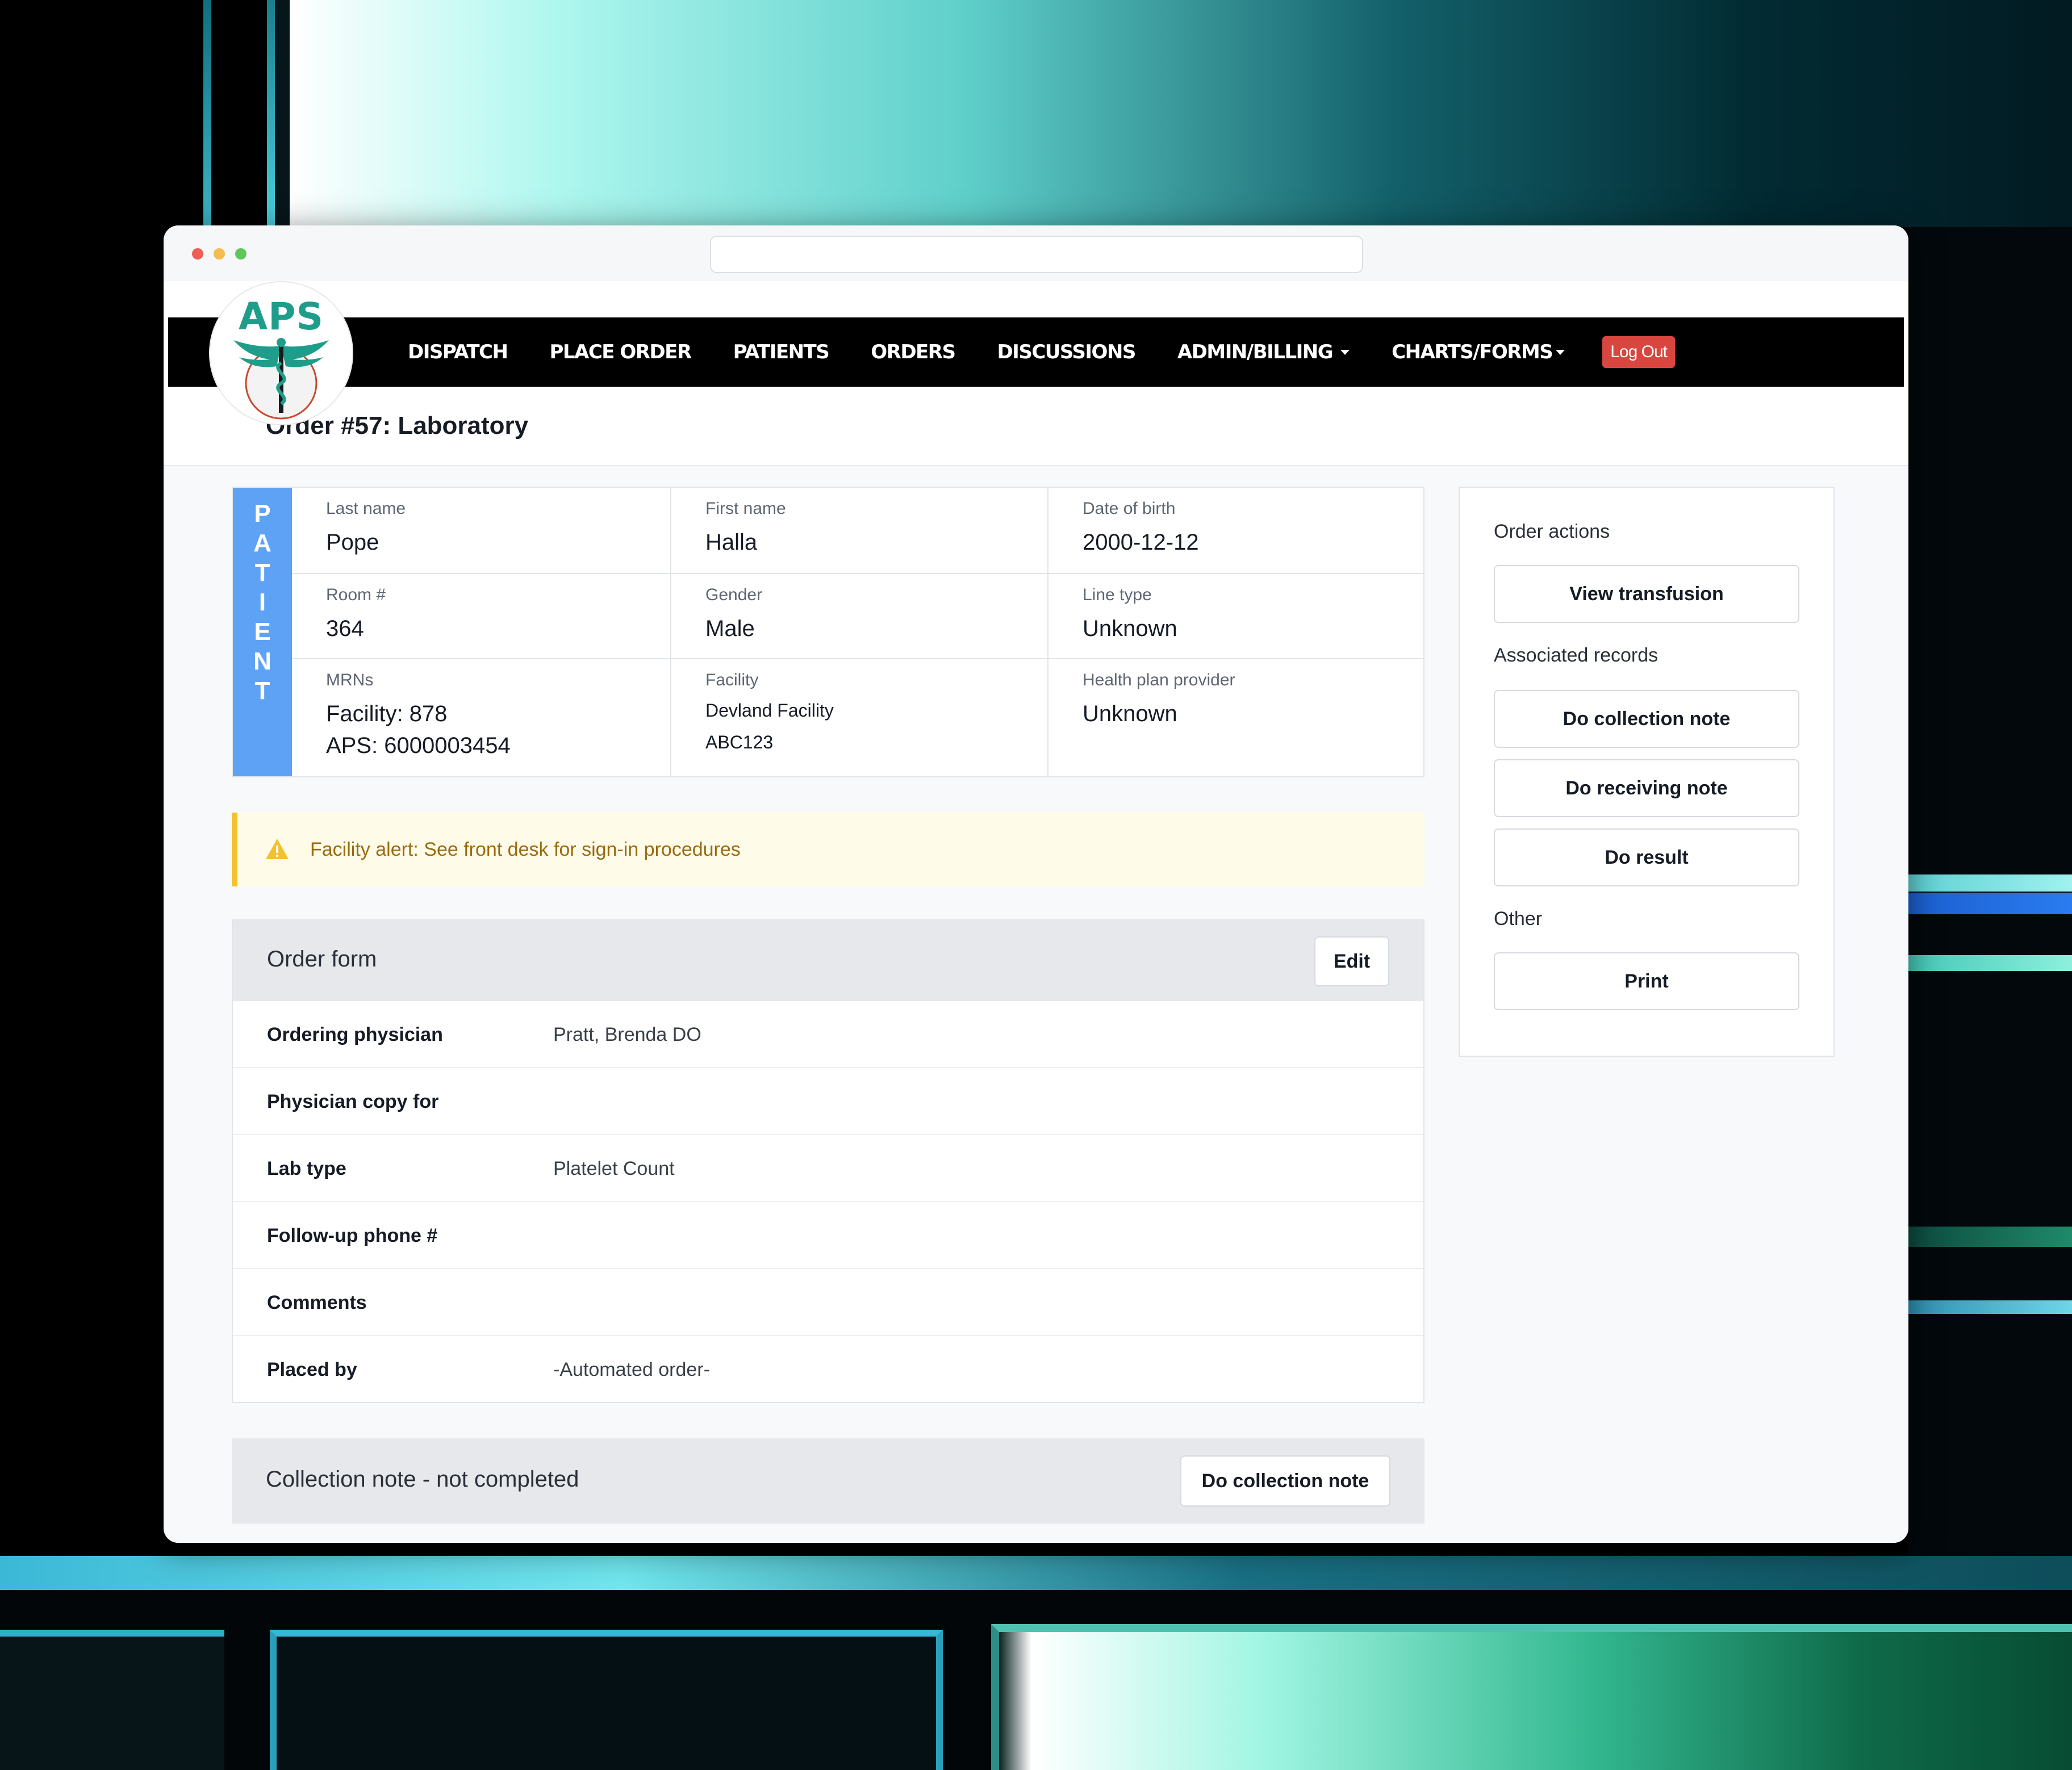 This screenshot has width=2072, height=1770. Describe the element at coordinates (352, 542) in the screenshot. I see `field-value: Pope` at that location.